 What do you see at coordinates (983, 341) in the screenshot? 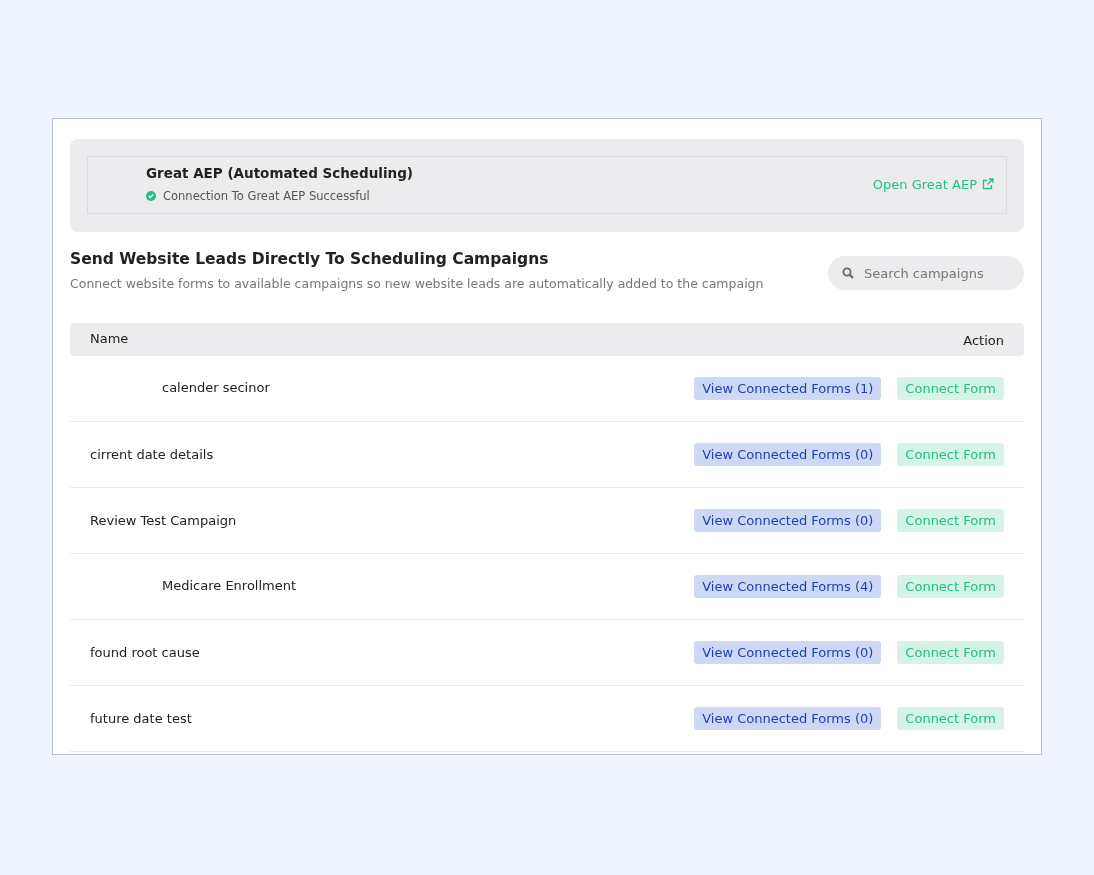
I see `column-header: Action` at bounding box center [983, 341].